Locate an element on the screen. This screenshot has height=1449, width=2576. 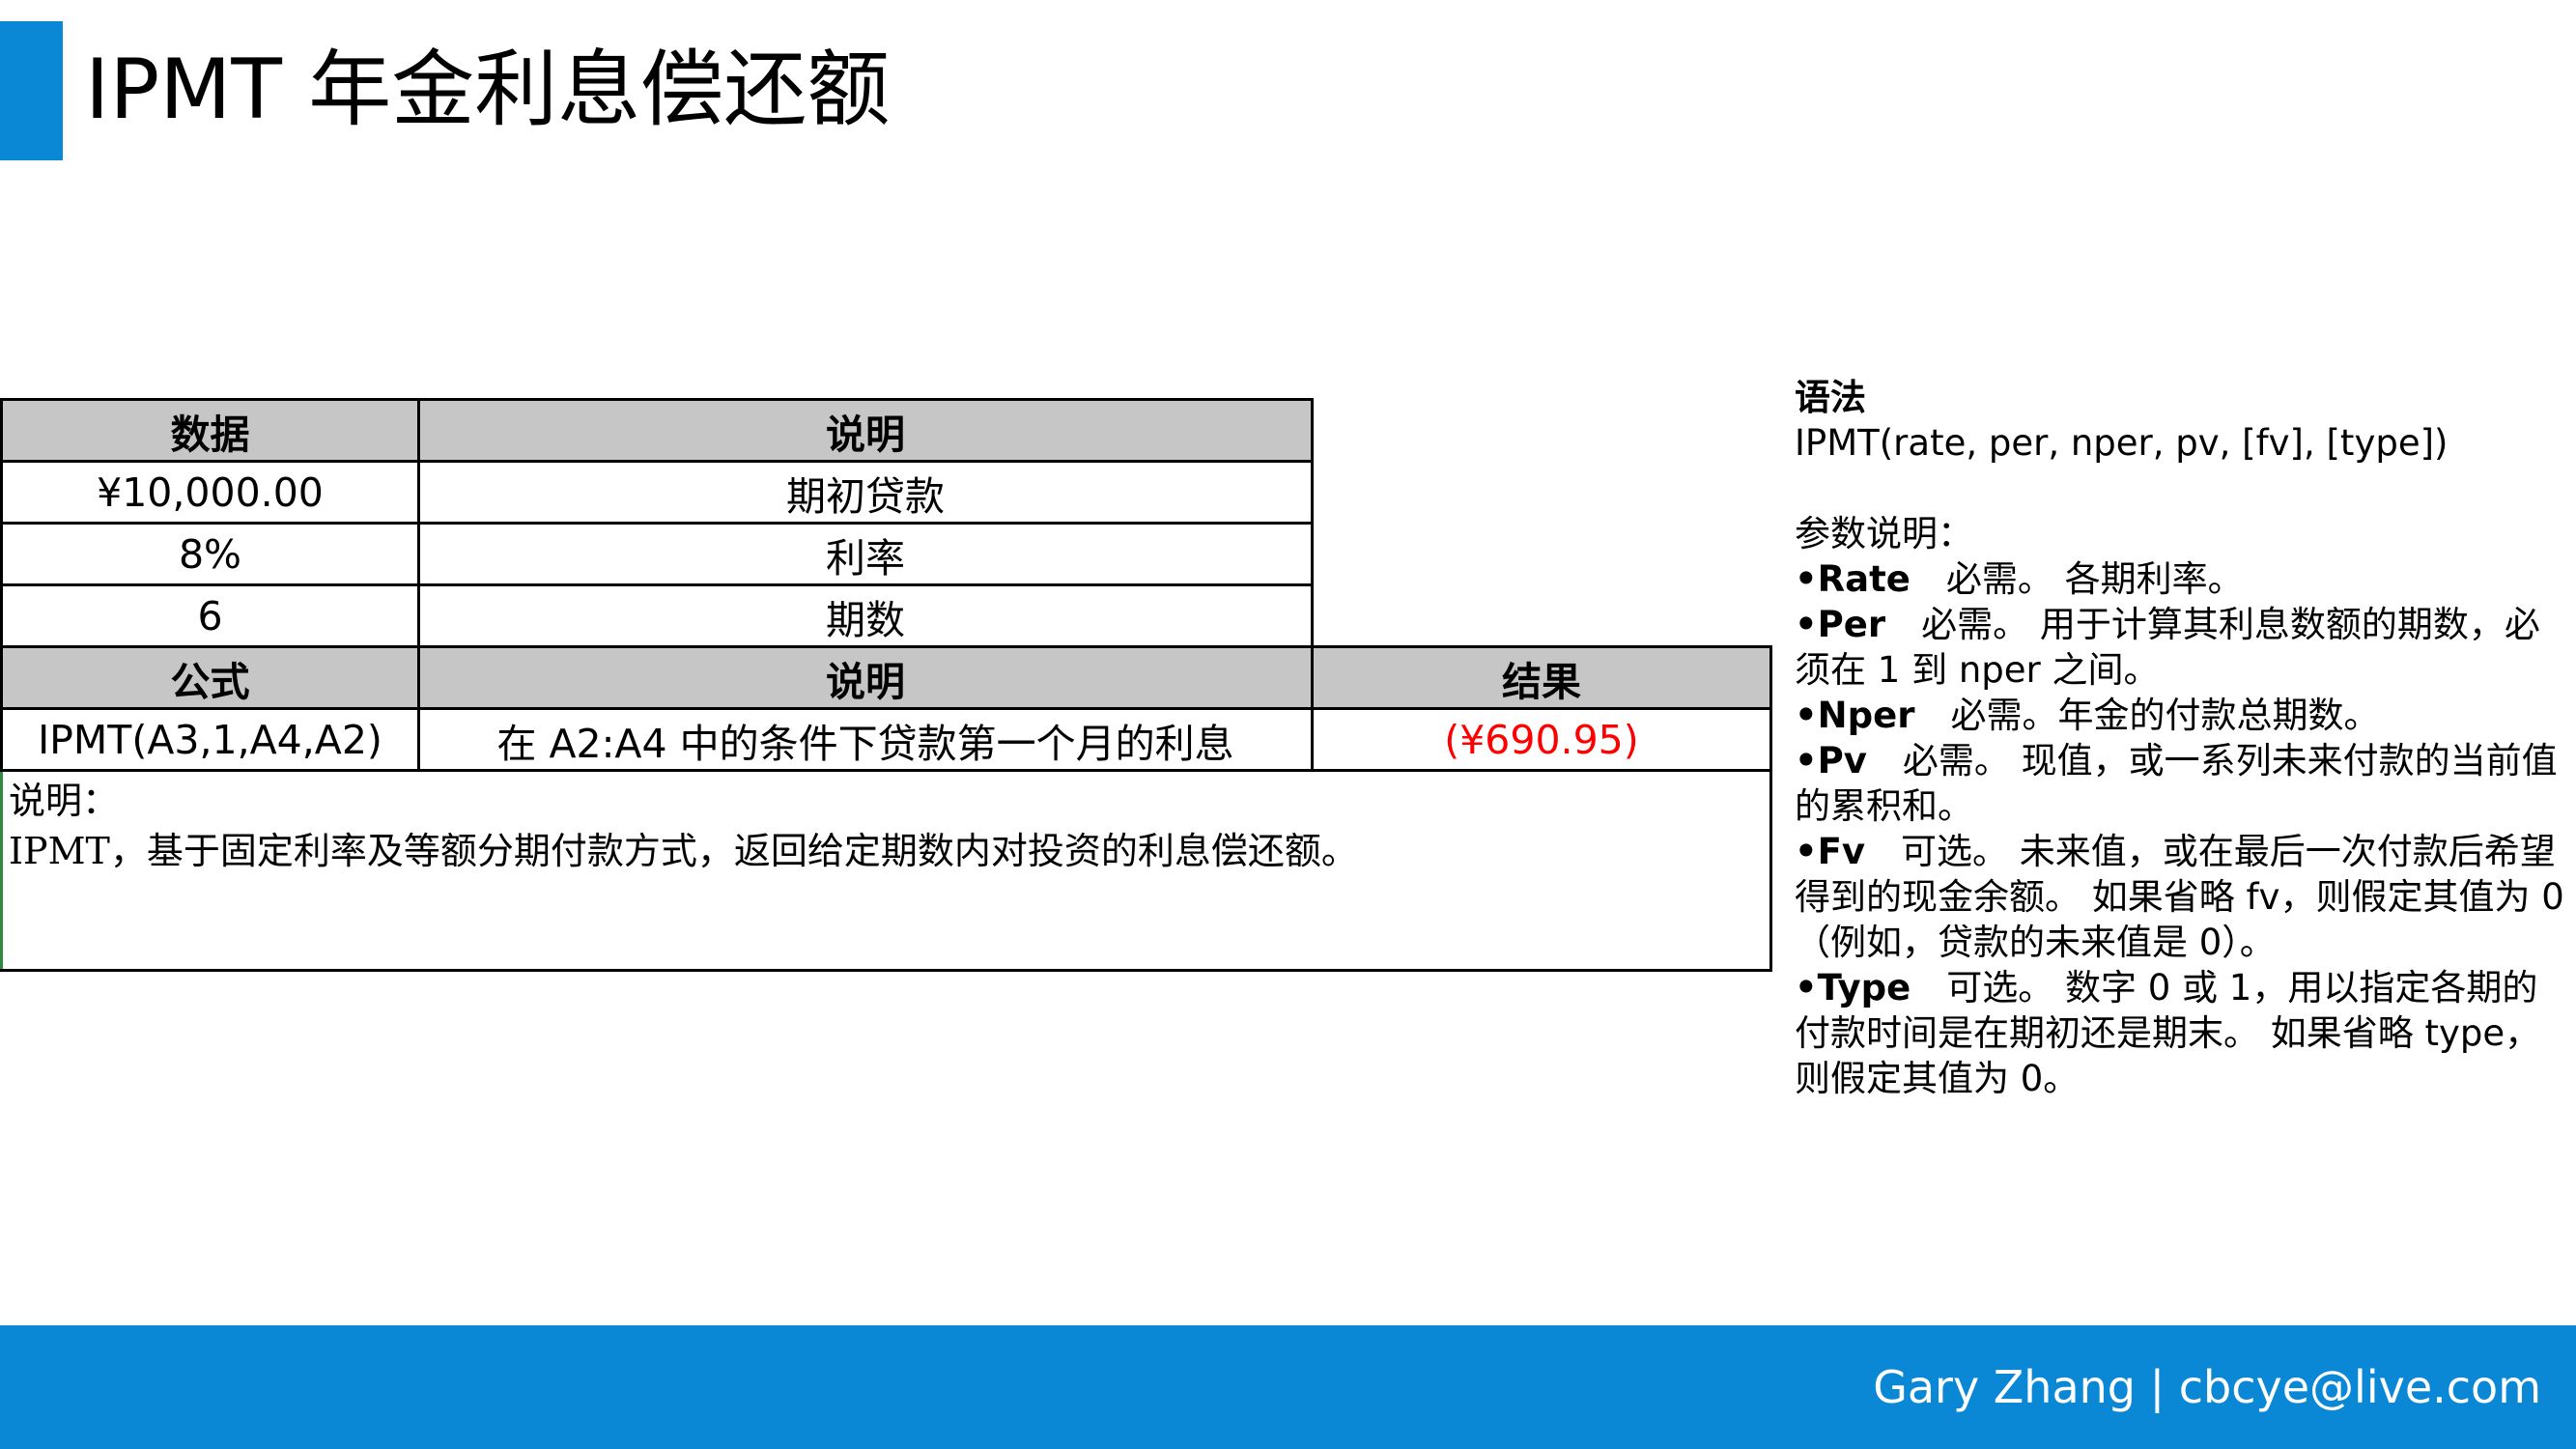
param-text: 必需。年金的付款总期数。 is located at coordinates (2147, 715).